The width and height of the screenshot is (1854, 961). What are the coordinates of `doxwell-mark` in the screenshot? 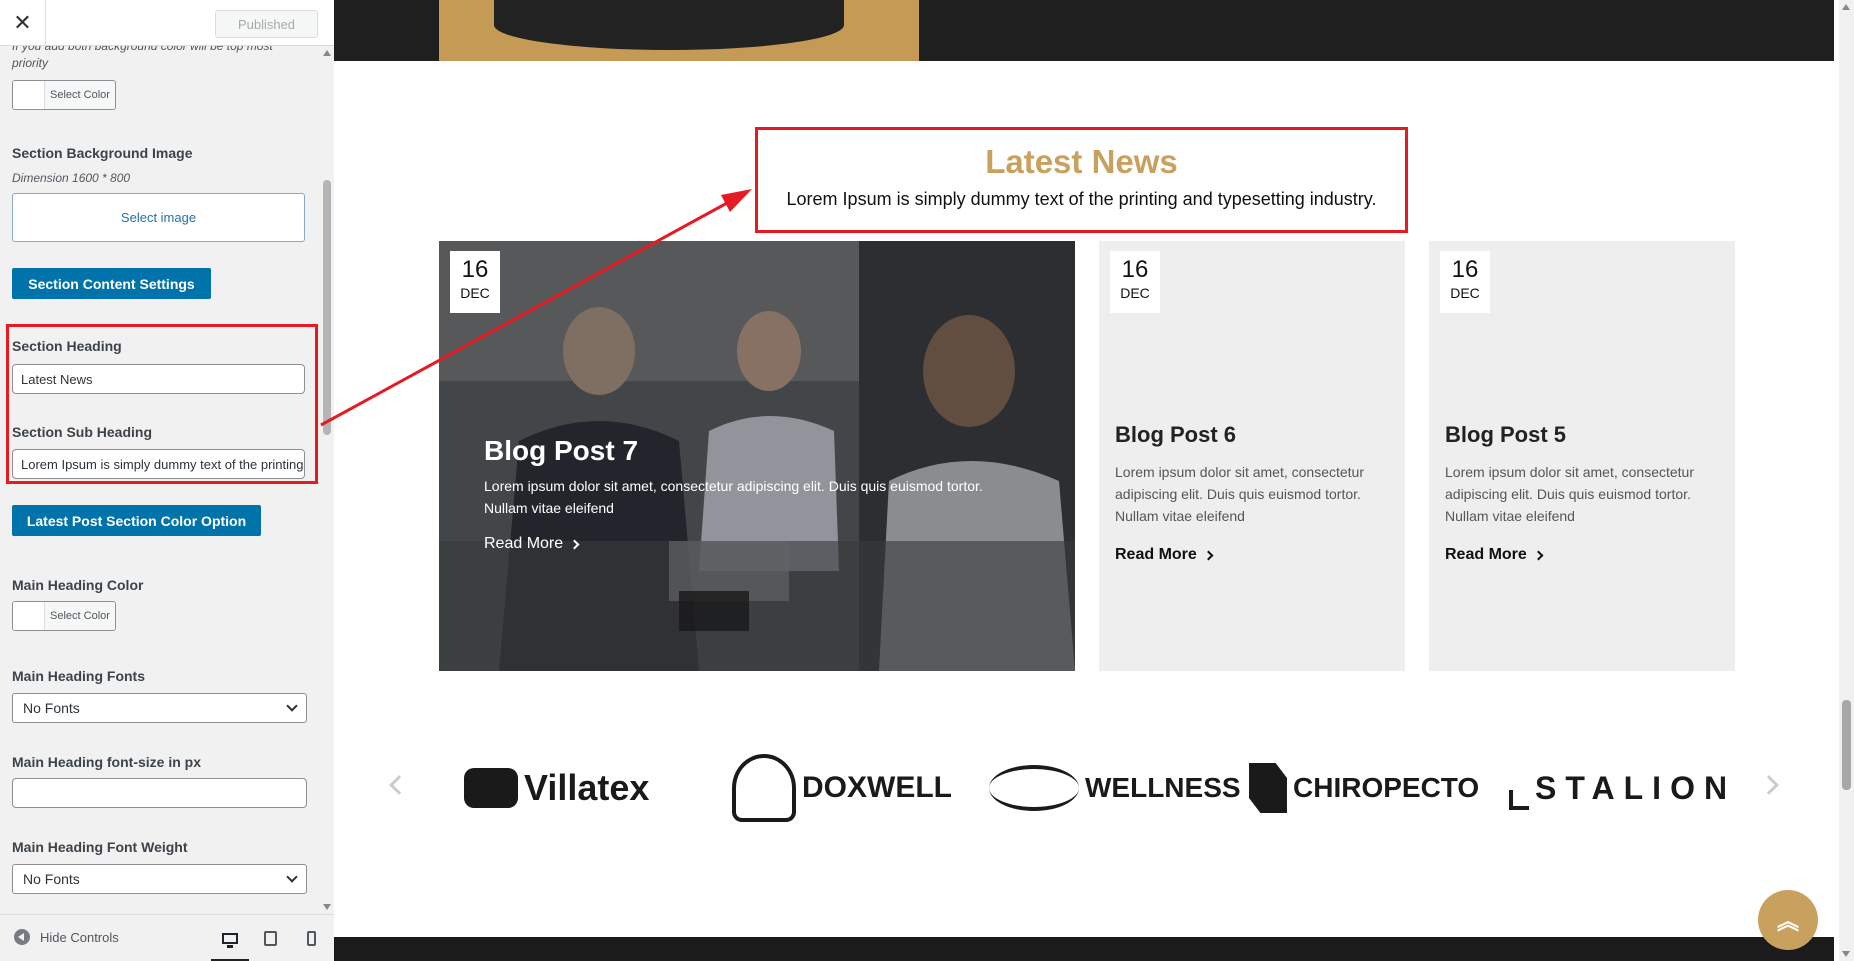 It's located at (764, 788).